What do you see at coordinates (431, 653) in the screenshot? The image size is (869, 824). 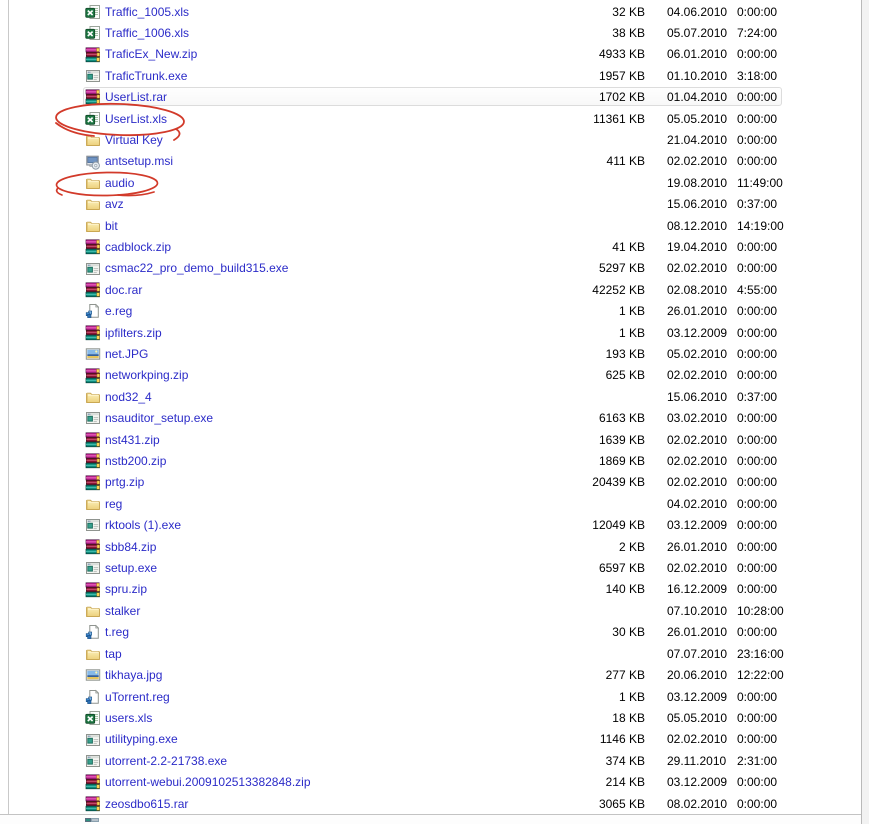 I see `file-row: tap 07.07.2010 23:16:00` at bounding box center [431, 653].